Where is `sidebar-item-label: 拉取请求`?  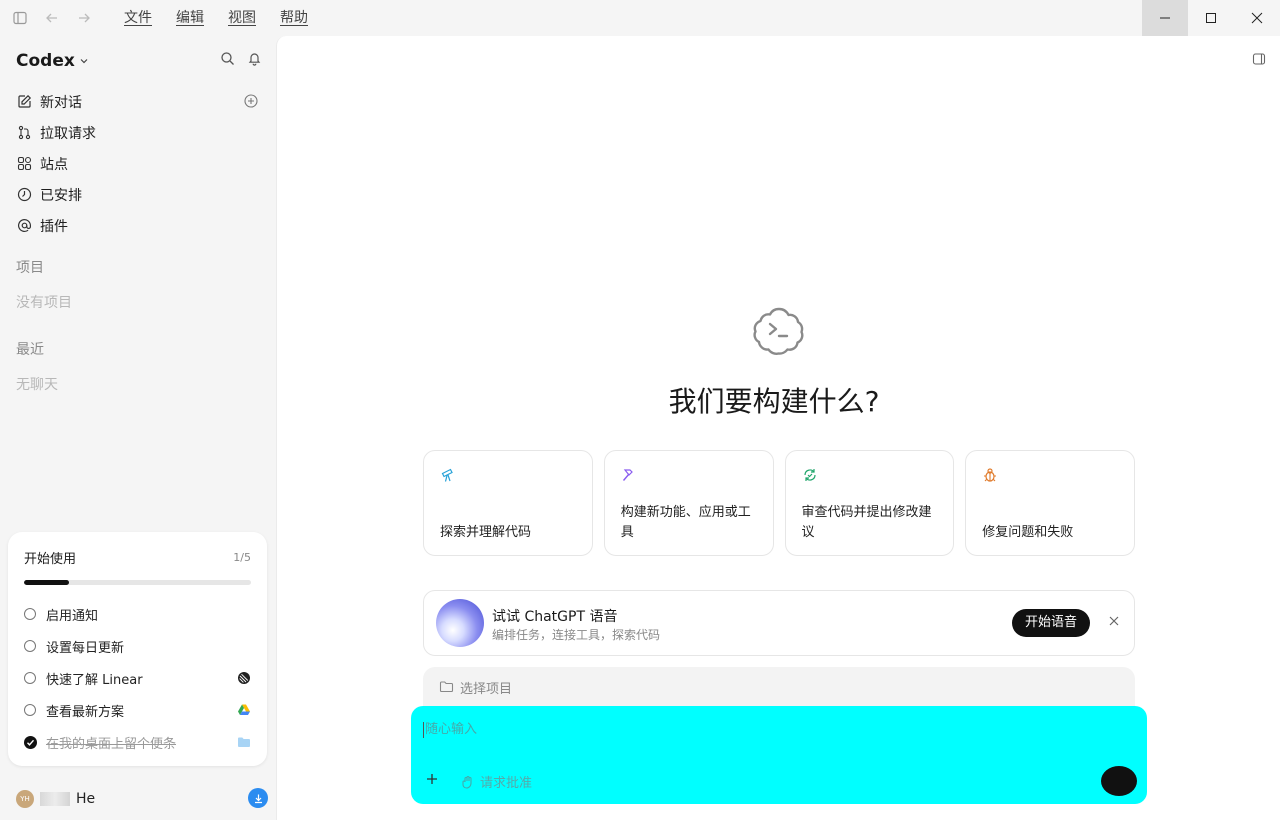
sidebar-item-label: 拉取请求 is located at coordinates (68, 133).